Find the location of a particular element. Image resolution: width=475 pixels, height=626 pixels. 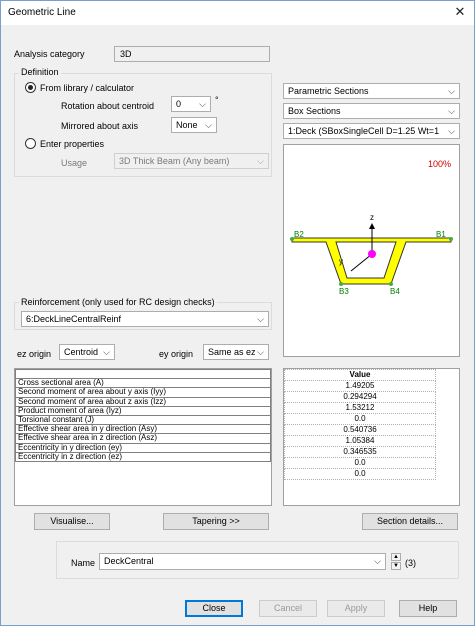

table-row: 0.294294 is located at coordinates (360, 397).